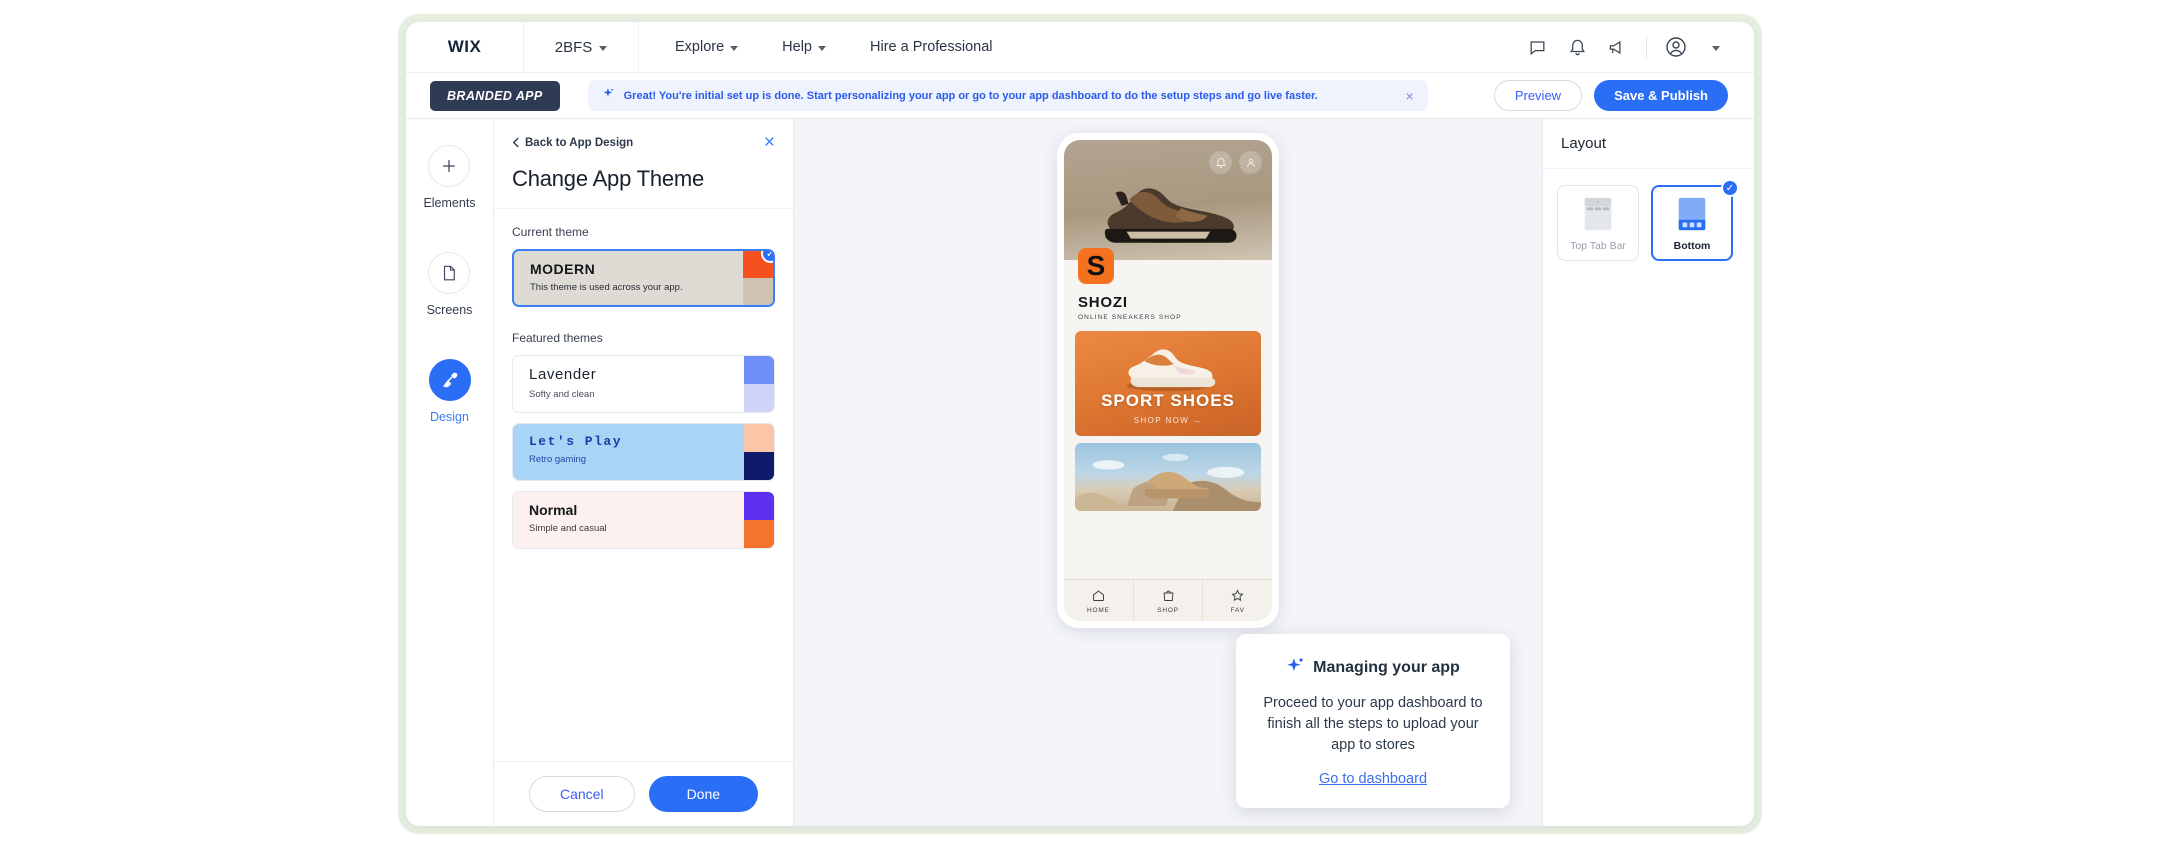 This screenshot has width=2160, height=848. I want to click on topbar-links: Explore Help Hire a Professional, so click(827, 47).